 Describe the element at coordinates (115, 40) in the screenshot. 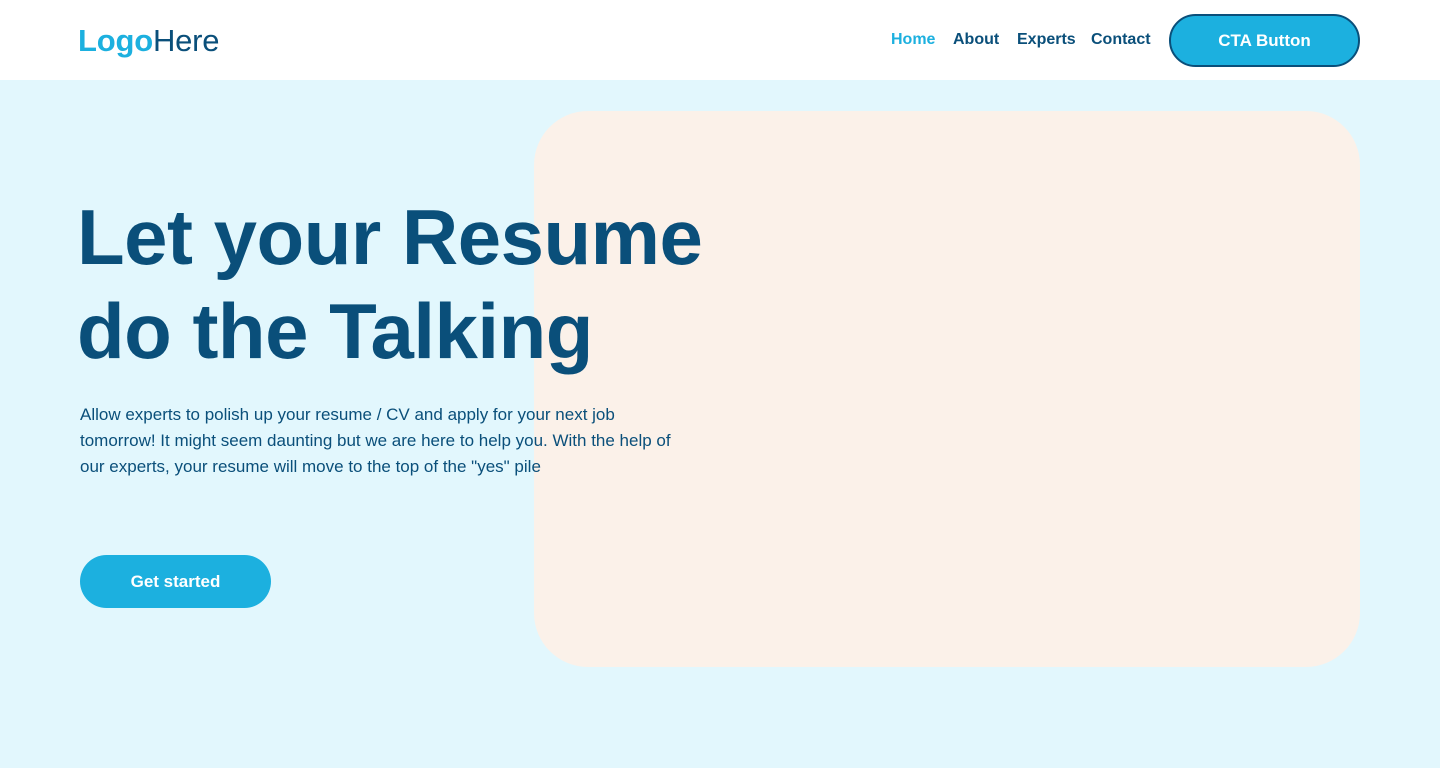

I see `logo-text-primary: Logo` at that location.